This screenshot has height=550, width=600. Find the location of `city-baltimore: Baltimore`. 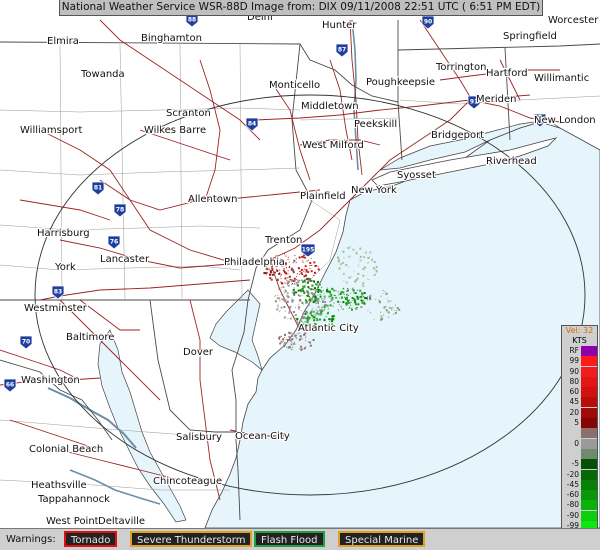

city-baltimore: Baltimore is located at coordinates (90, 337).